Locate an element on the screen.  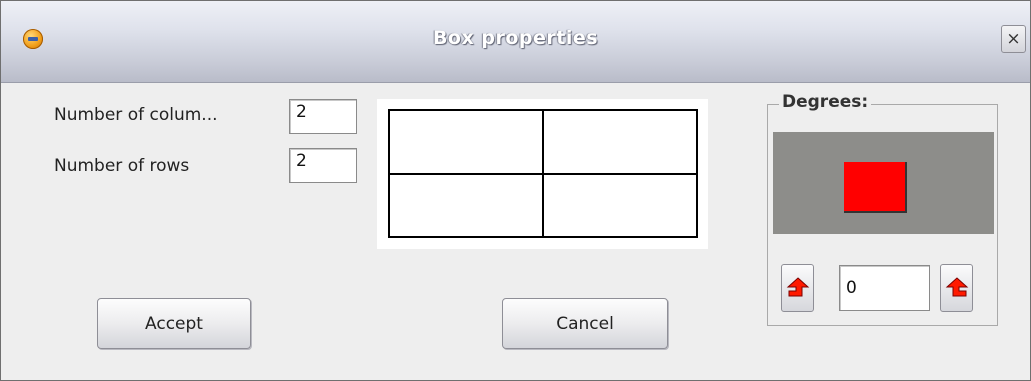
columns-input: 2 is located at coordinates (323, 116).